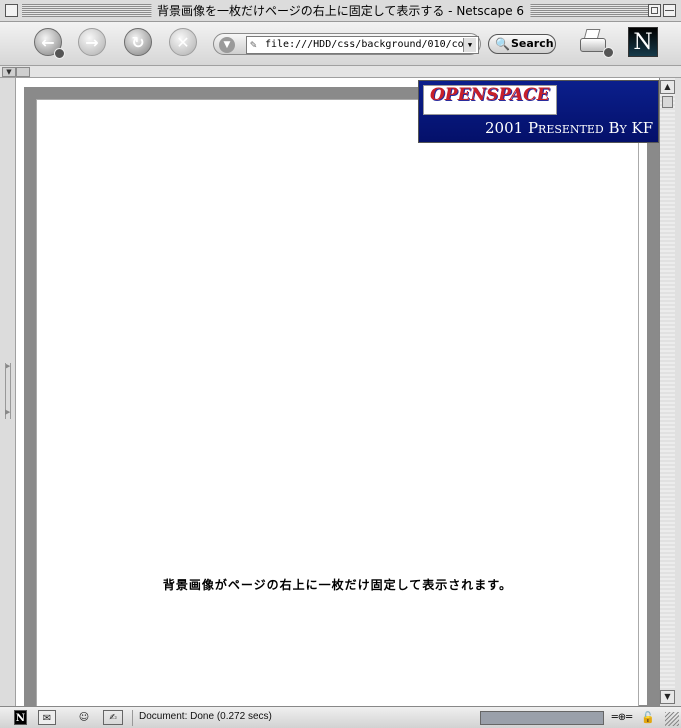 This screenshot has width=681, height=728. Describe the element at coordinates (372, 44) in the screenshot. I see `url-text: file:///HDD/css/background/010/code.htm` at that location.